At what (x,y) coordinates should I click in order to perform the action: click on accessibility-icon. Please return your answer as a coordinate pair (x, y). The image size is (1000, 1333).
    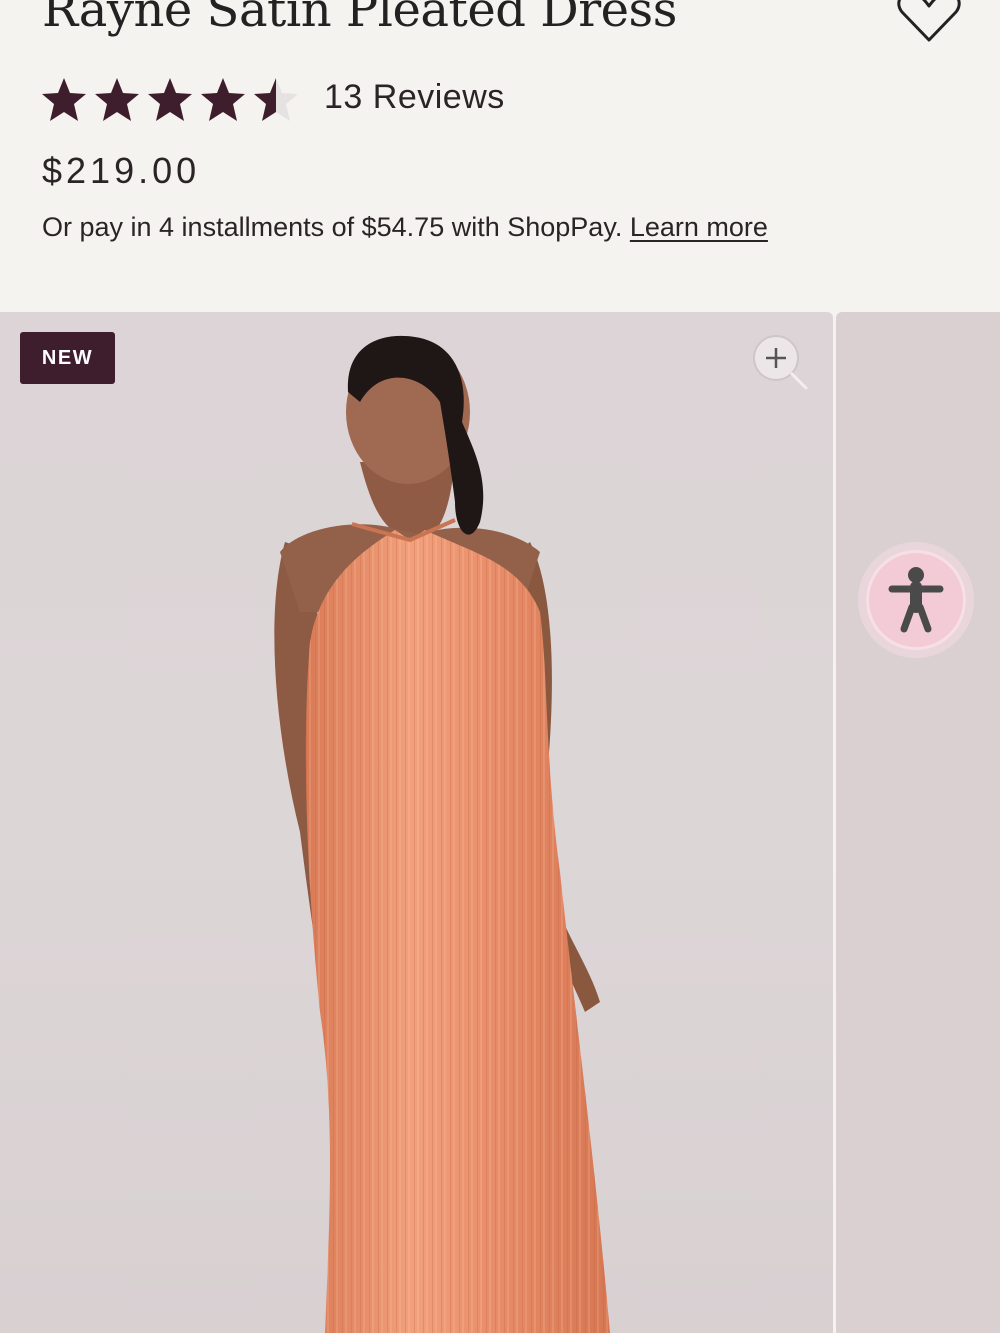
    Looking at the image, I should click on (916, 600).